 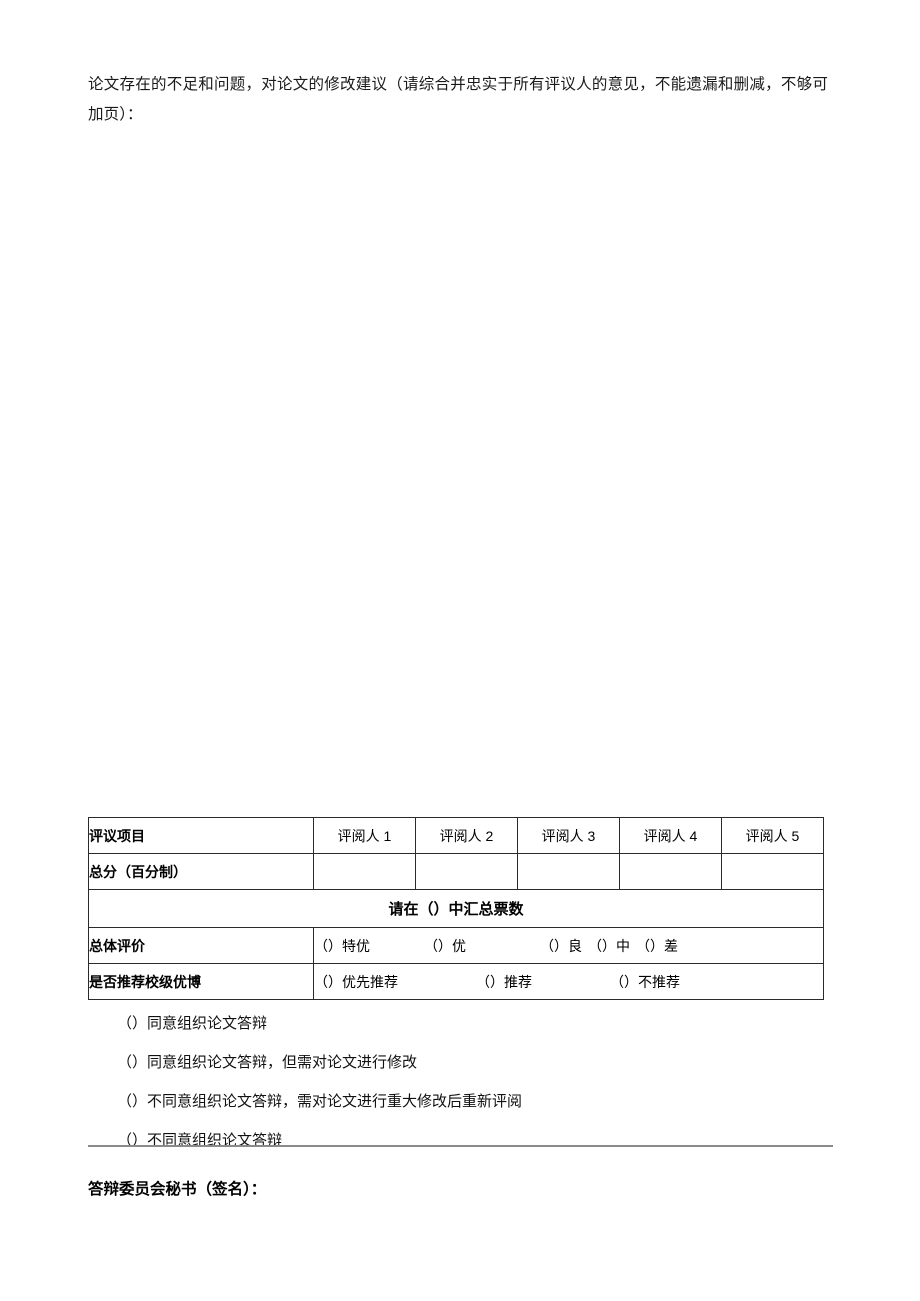 I want to click on header-reviewer-2: 评阅人 2, so click(x=466, y=835).